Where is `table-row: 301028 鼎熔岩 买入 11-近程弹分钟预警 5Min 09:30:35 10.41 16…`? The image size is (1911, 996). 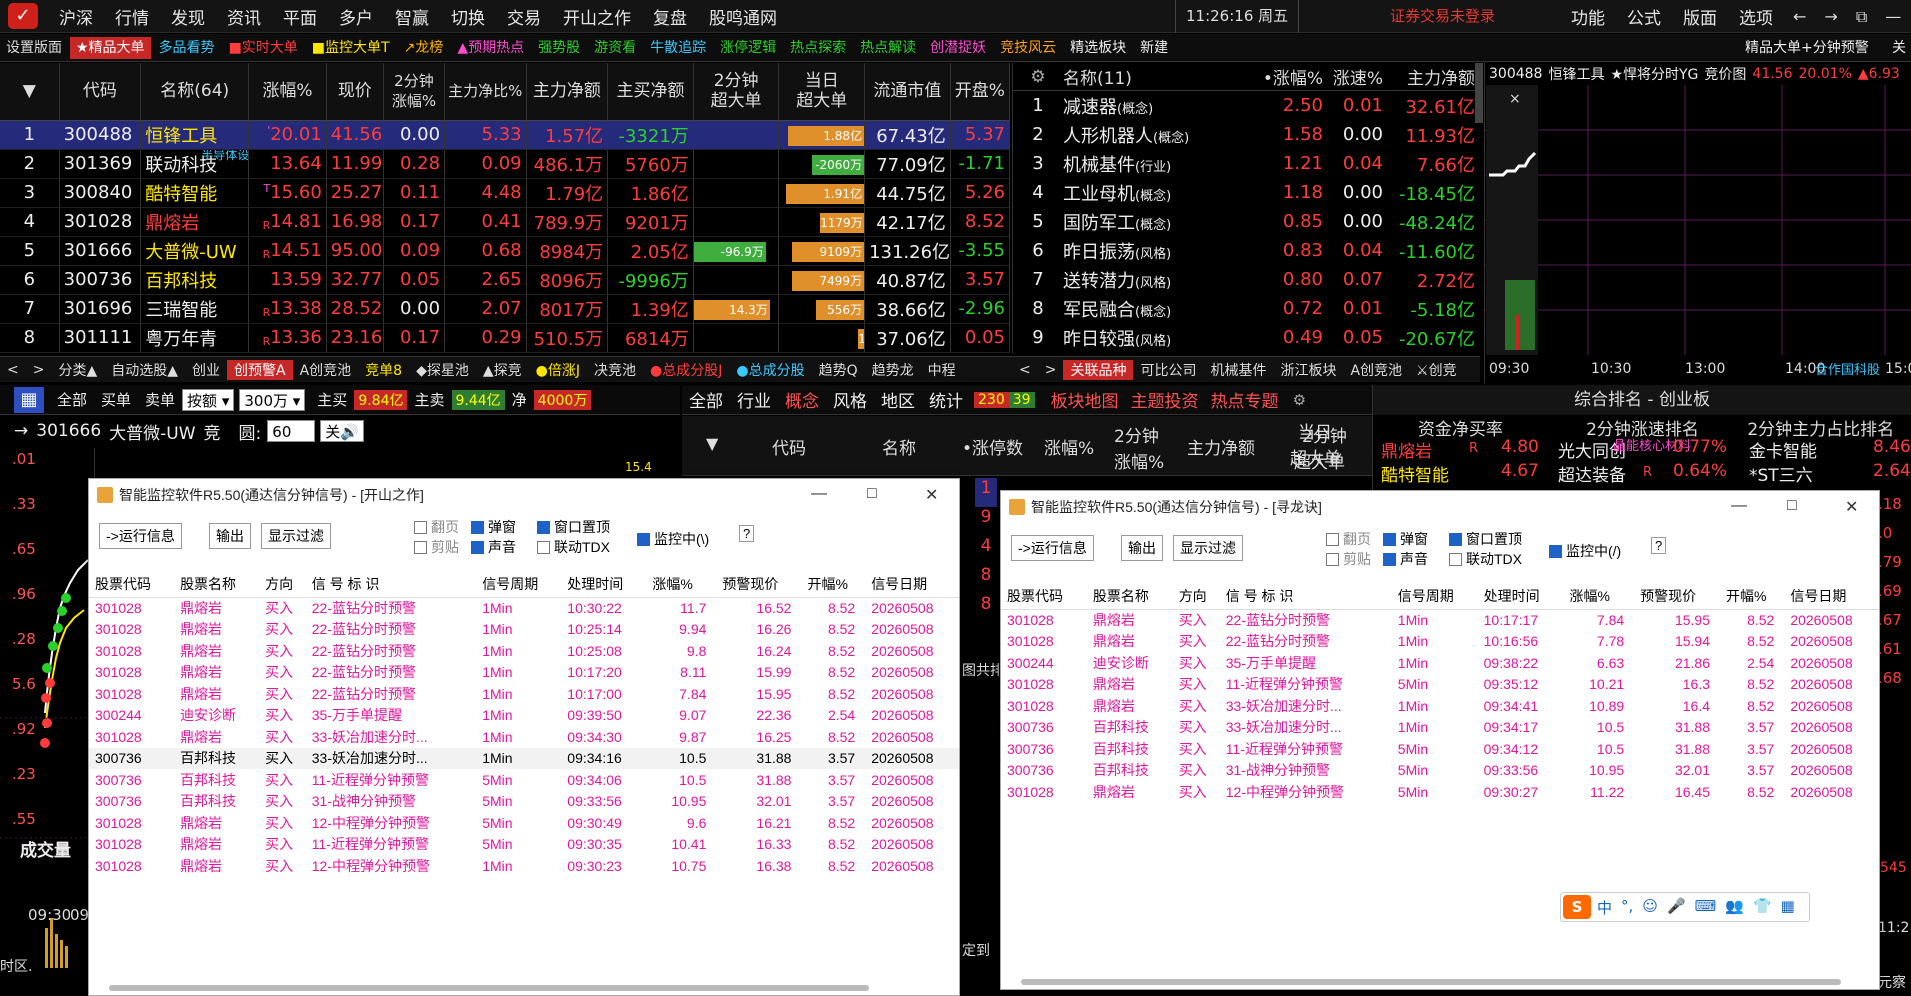
table-row: 301028 鼎熔岩 买入 11-近程弹分钟预警 5Min 09:30:35 10.41 16… is located at coordinates (524, 845).